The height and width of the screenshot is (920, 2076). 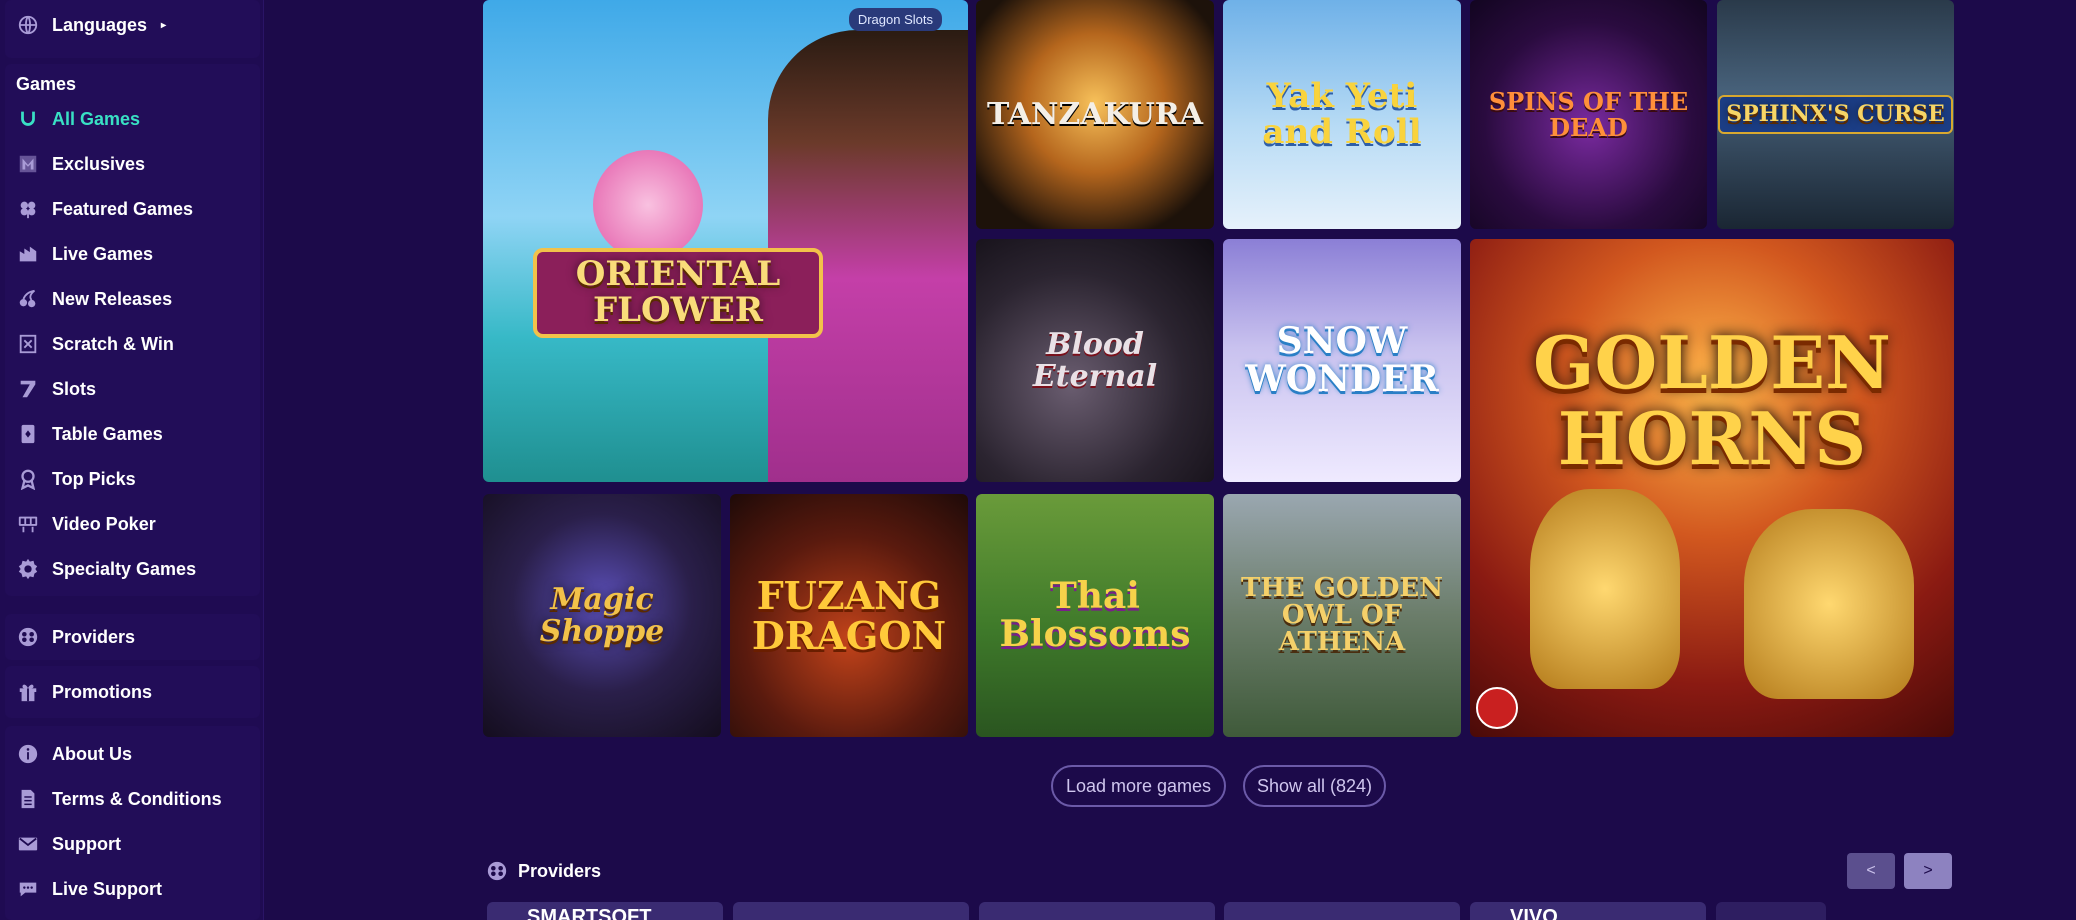 What do you see at coordinates (1871, 871) in the screenshot?
I see `providers-prev-button: <` at bounding box center [1871, 871].